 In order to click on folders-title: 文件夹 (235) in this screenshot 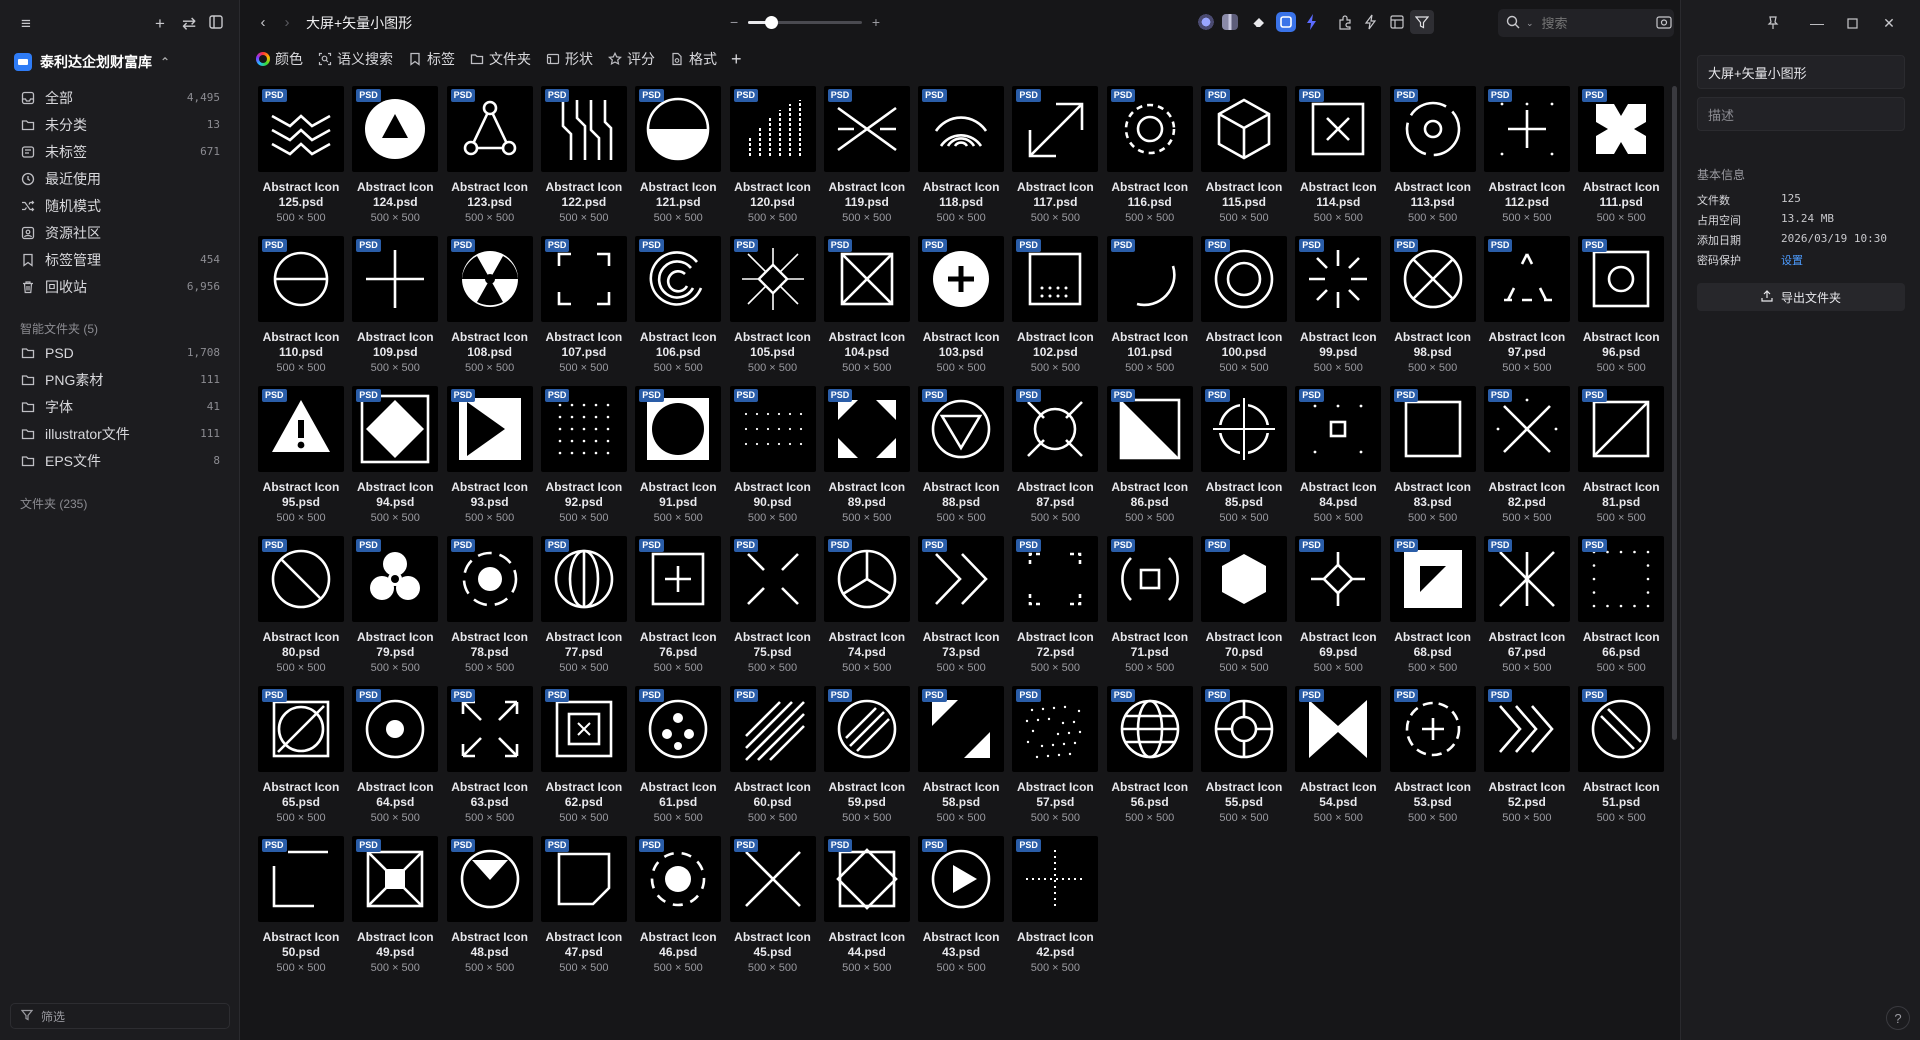, I will do `click(53, 503)`.